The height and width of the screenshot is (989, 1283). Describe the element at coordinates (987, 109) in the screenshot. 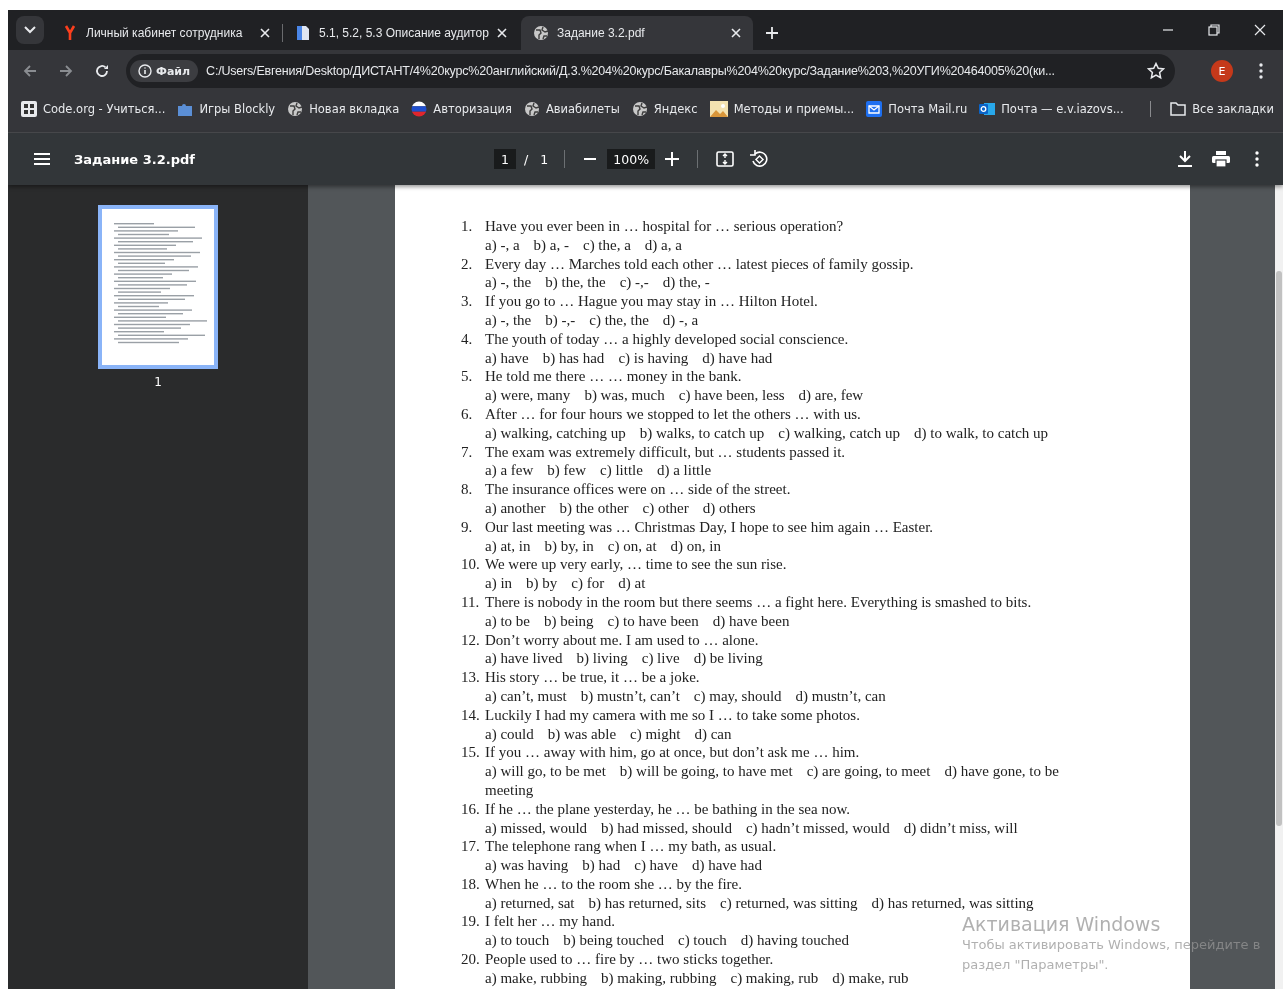

I see `mail-app-icon` at that location.